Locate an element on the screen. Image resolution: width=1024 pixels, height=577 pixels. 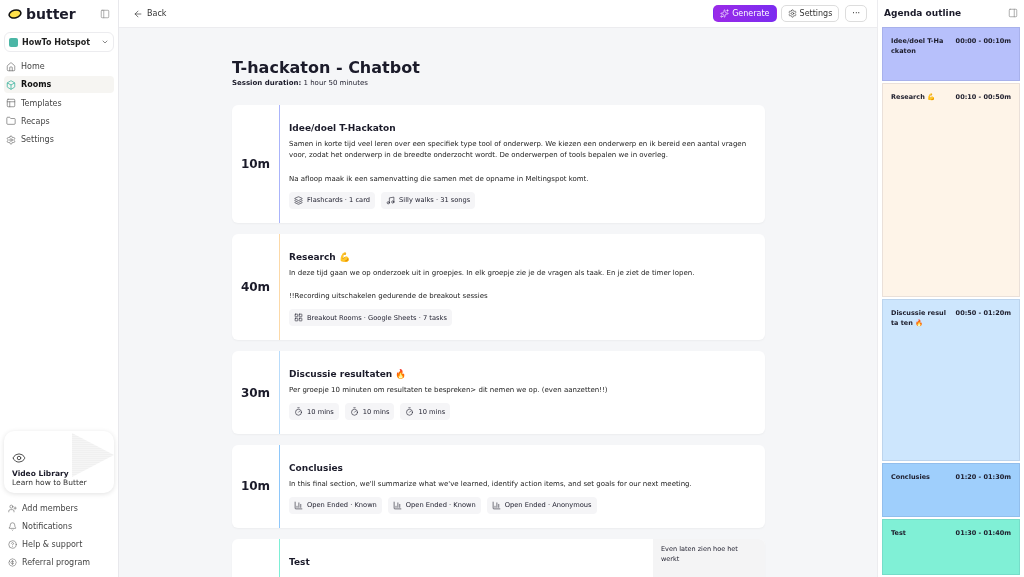
more-button: ··· is located at coordinates (856, 13).